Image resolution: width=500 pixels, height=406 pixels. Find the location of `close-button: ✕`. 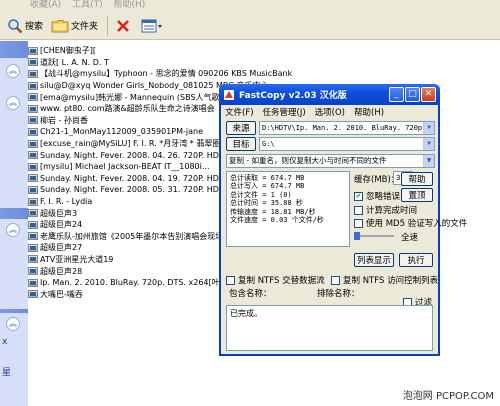

close-button: ✕ is located at coordinates (428, 94).